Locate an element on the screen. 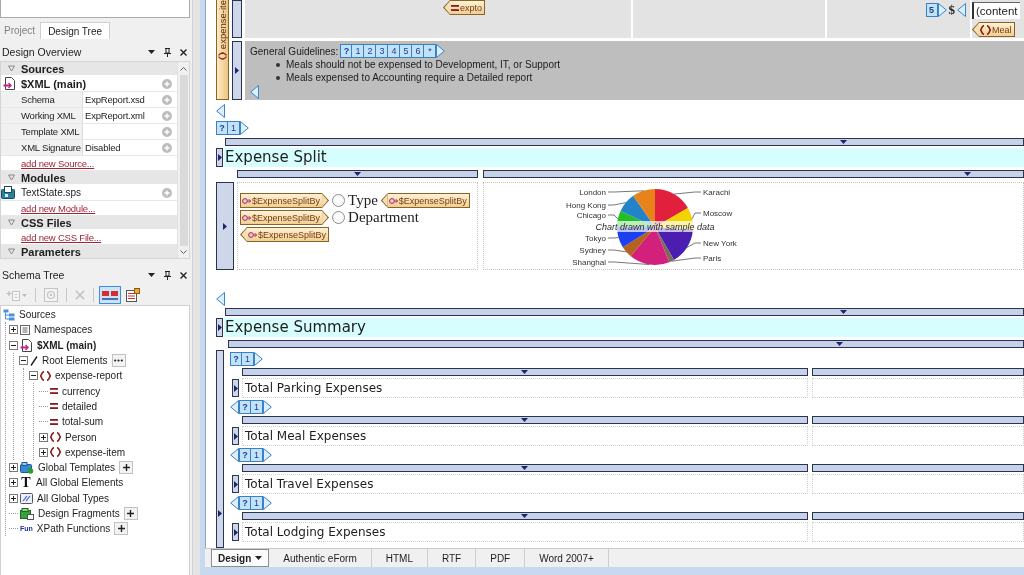 This screenshot has width=1024, height=575. tree-label: detailed is located at coordinates (79, 406).